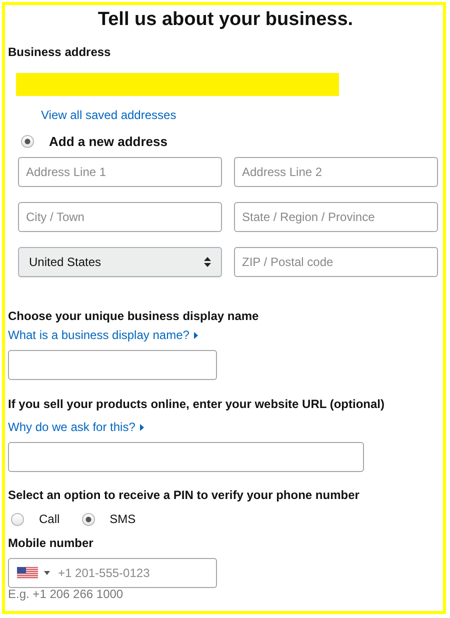  Describe the element at coordinates (60, 52) in the screenshot. I see `section-label: Business address` at that location.